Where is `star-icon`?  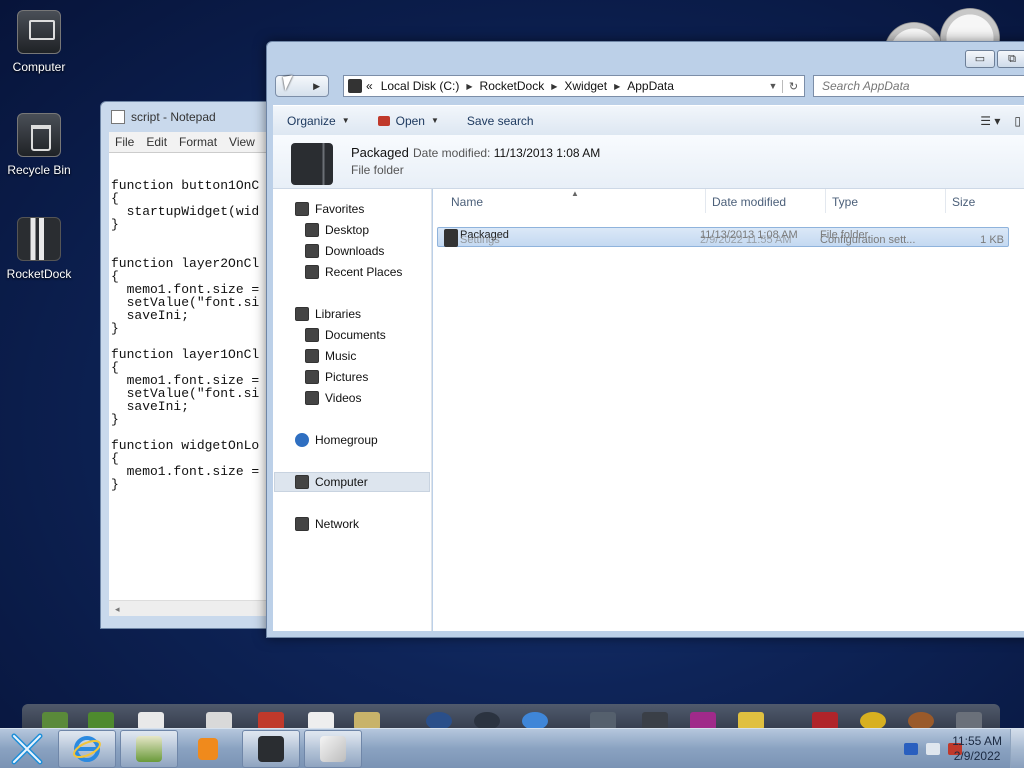
star-icon is located at coordinates (302, 209).